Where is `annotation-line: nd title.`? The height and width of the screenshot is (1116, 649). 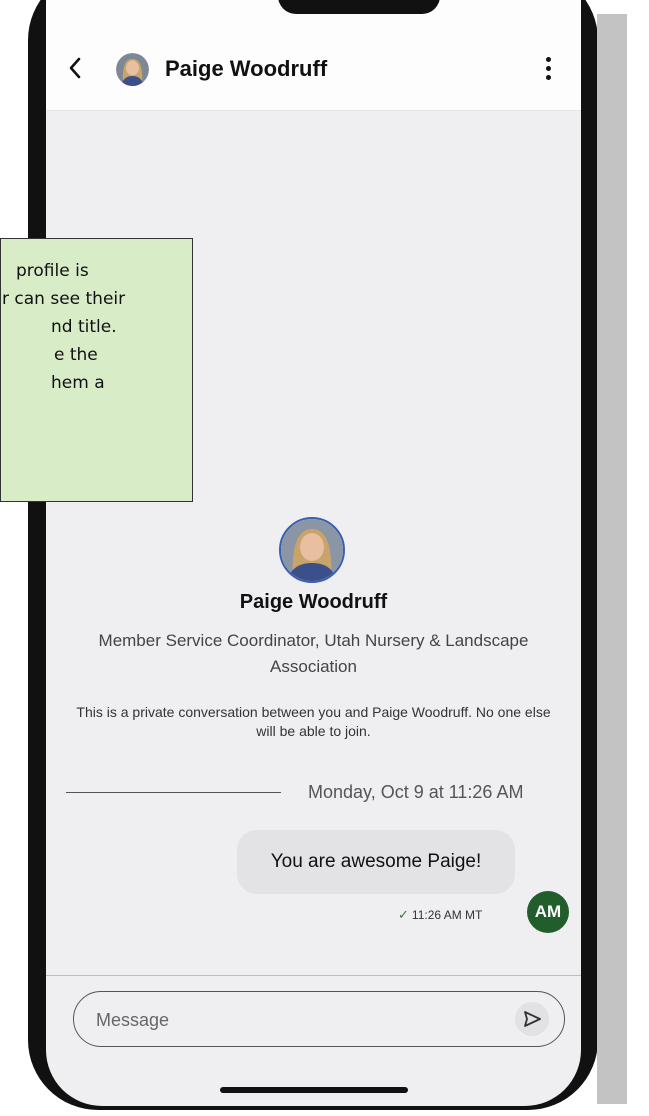 annotation-line: nd title. is located at coordinates (84, 327).